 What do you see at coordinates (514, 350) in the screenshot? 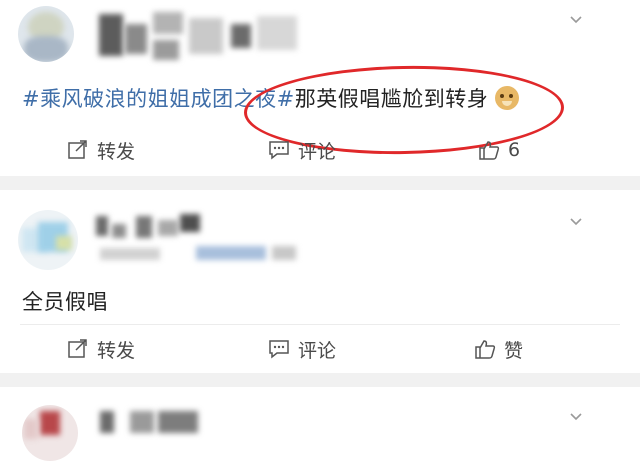
I see `like-label: 赞` at bounding box center [514, 350].